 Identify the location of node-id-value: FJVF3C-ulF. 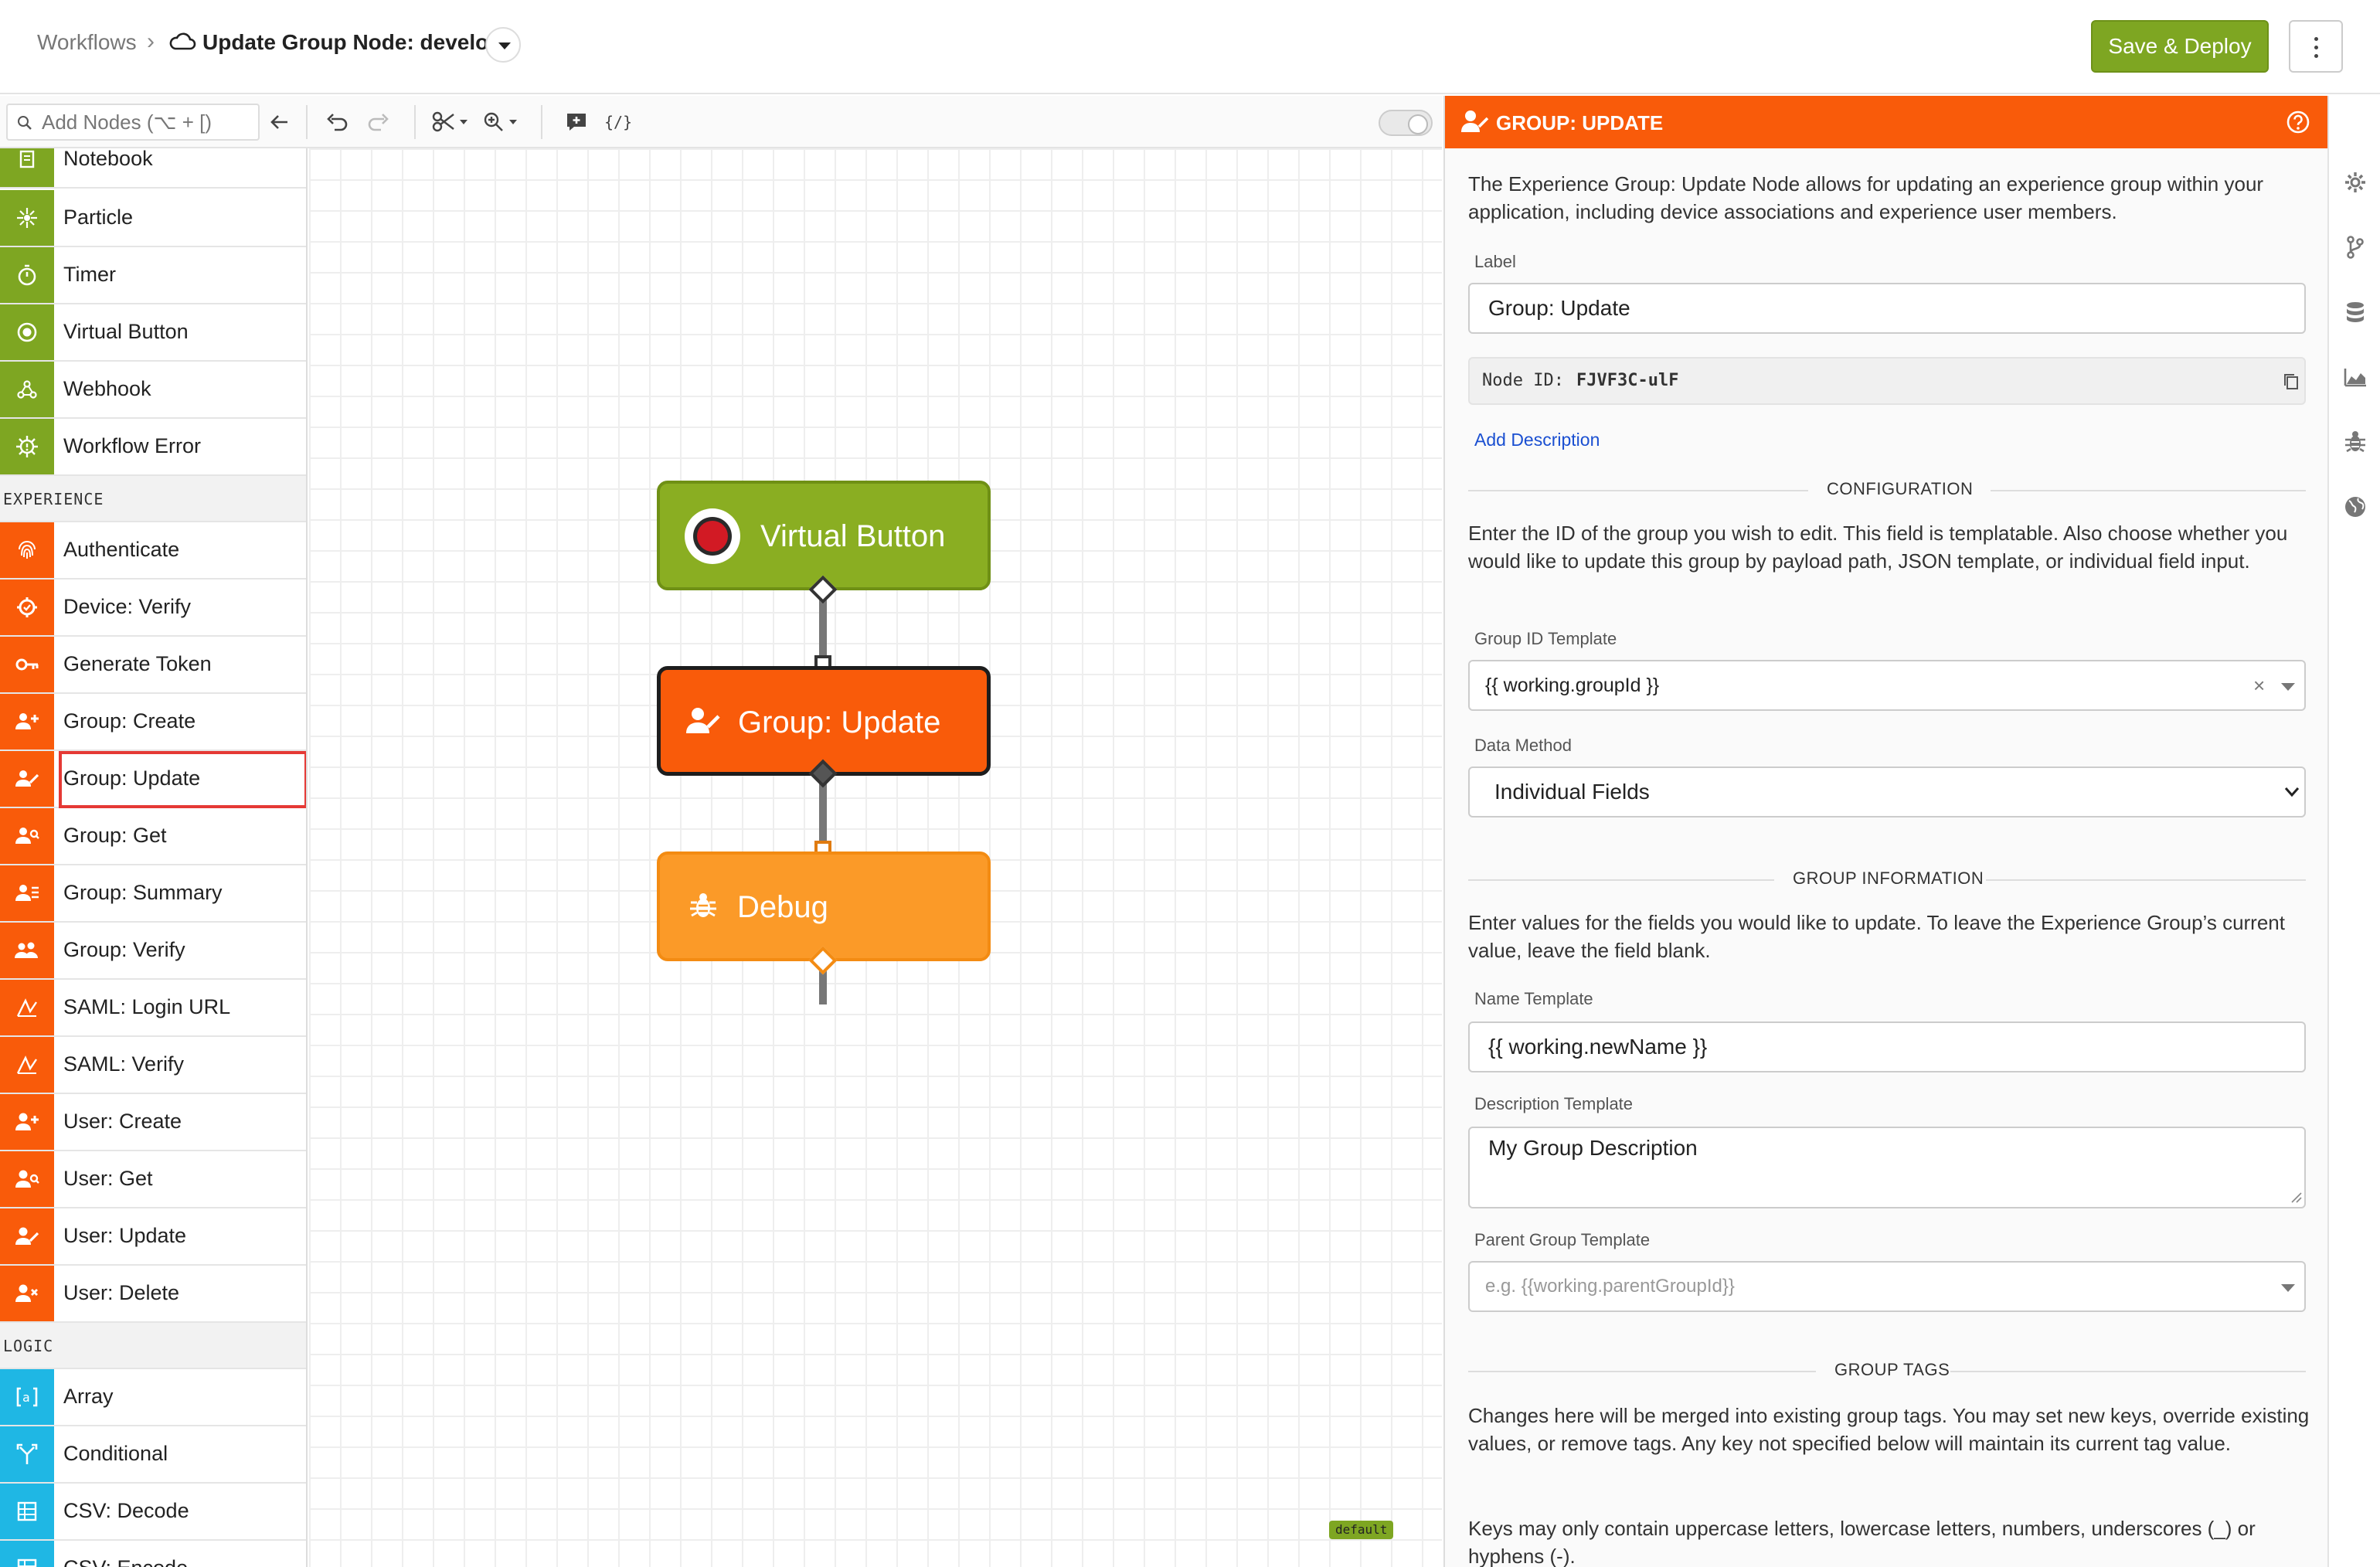
(1628, 380).